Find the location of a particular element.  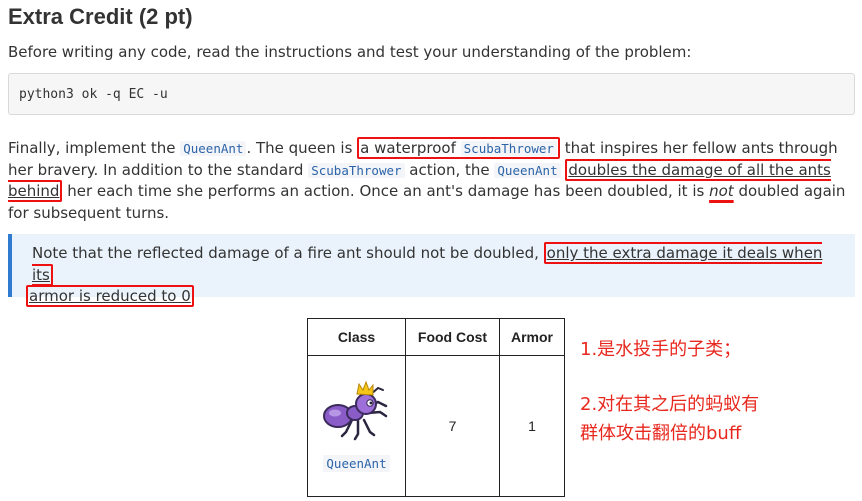

annotation-subclass: 1.是水投手的子类； is located at coordinates (661, 349).